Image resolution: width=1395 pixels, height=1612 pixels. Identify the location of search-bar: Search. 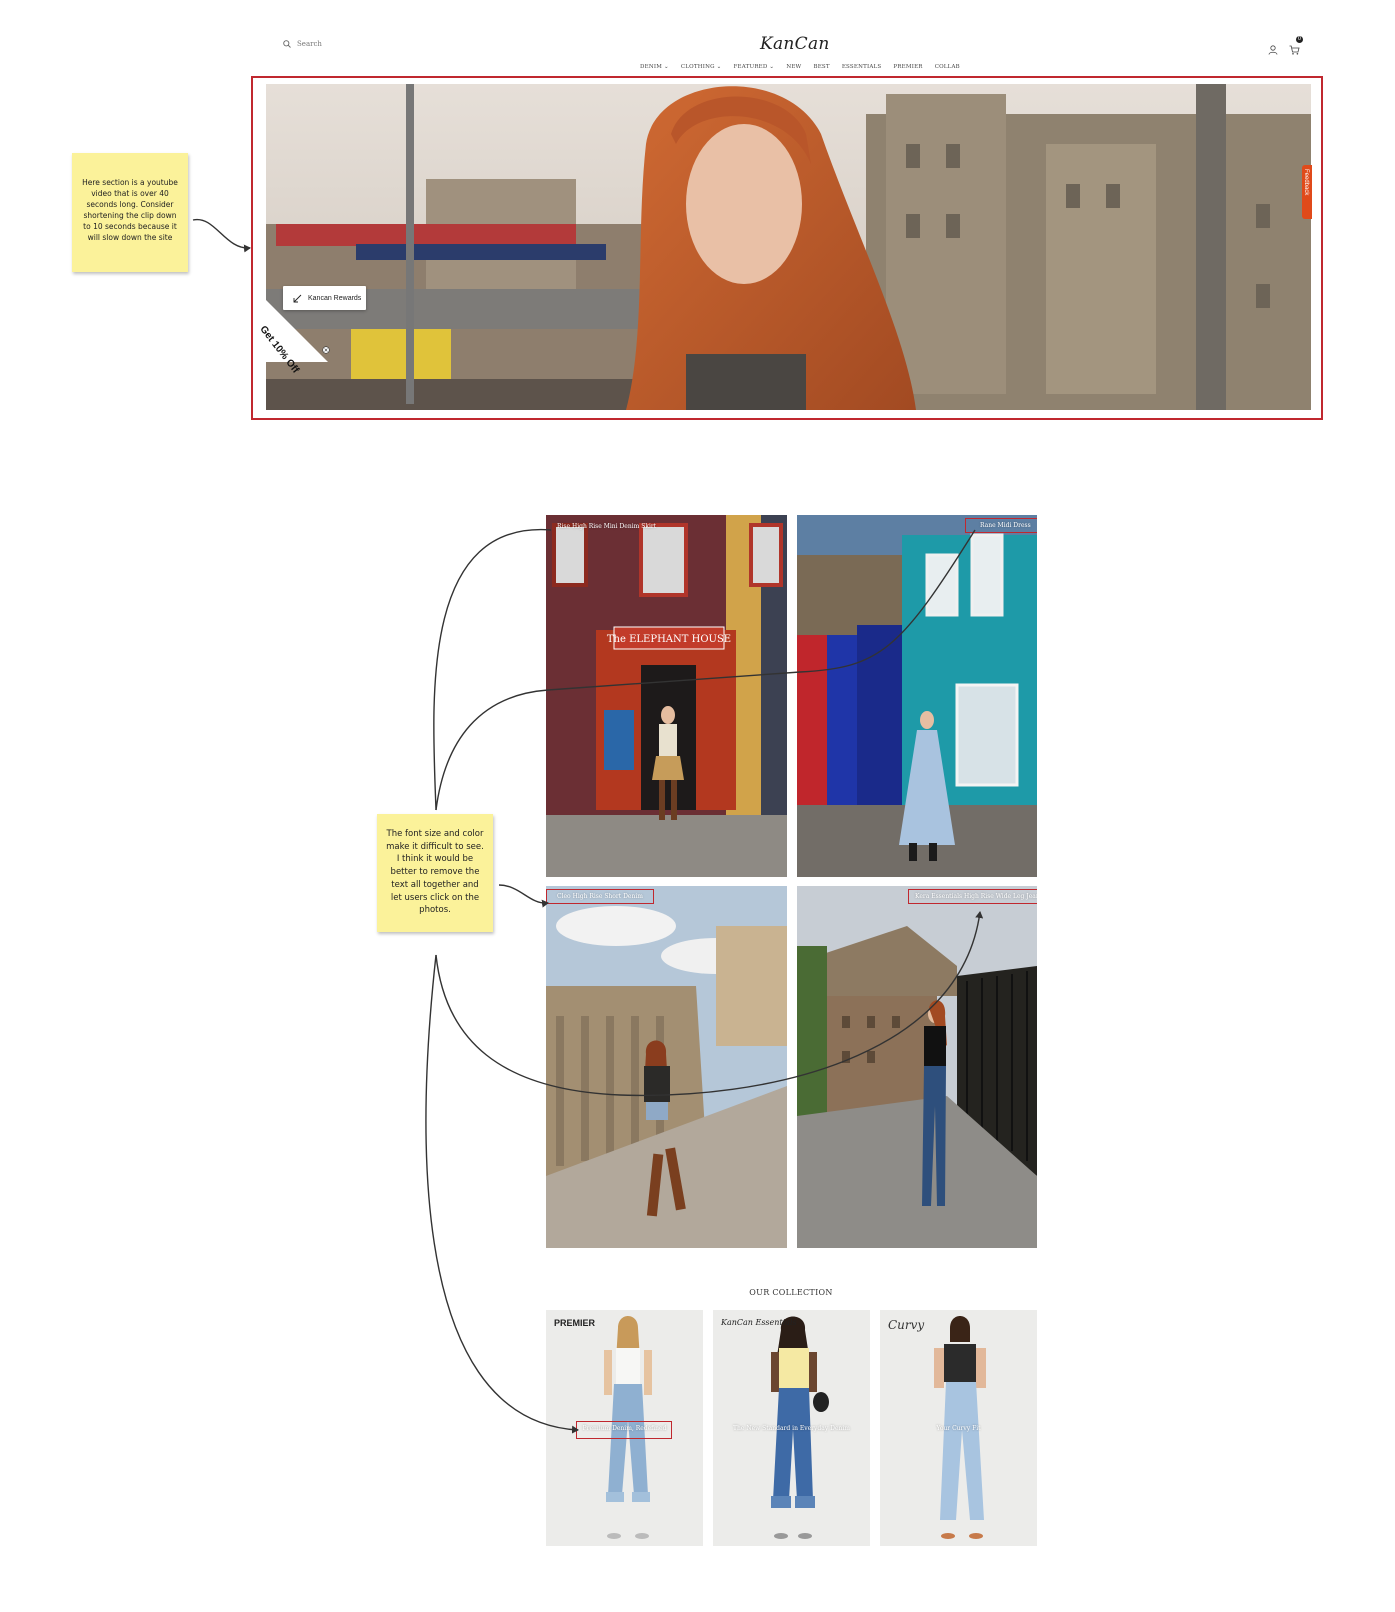
(302, 44).